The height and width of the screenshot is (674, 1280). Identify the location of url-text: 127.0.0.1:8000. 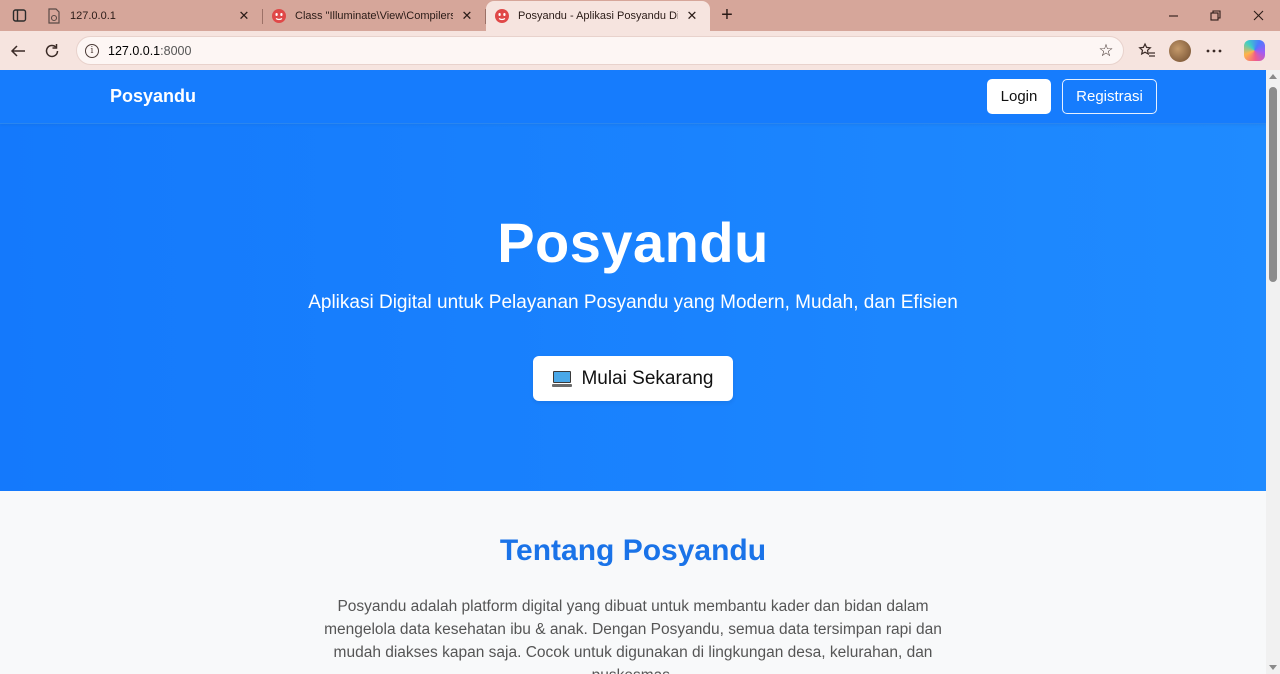
(150, 50).